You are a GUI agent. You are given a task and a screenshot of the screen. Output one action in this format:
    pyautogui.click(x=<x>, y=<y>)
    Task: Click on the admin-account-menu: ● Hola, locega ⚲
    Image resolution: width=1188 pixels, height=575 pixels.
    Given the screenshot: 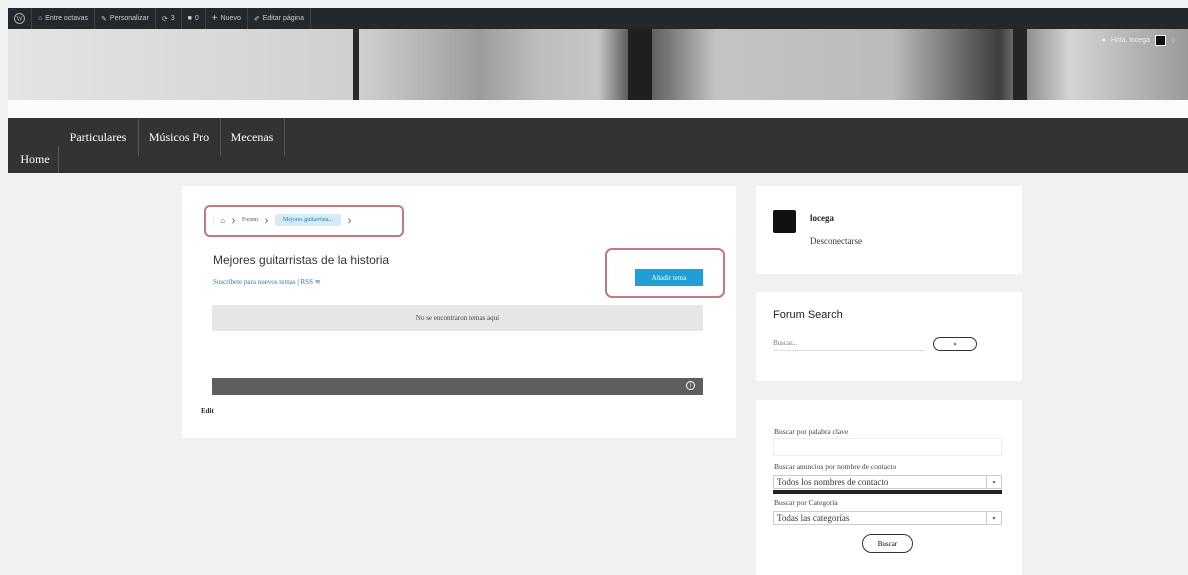 What is the action you would take?
    pyautogui.click(x=1139, y=40)
    